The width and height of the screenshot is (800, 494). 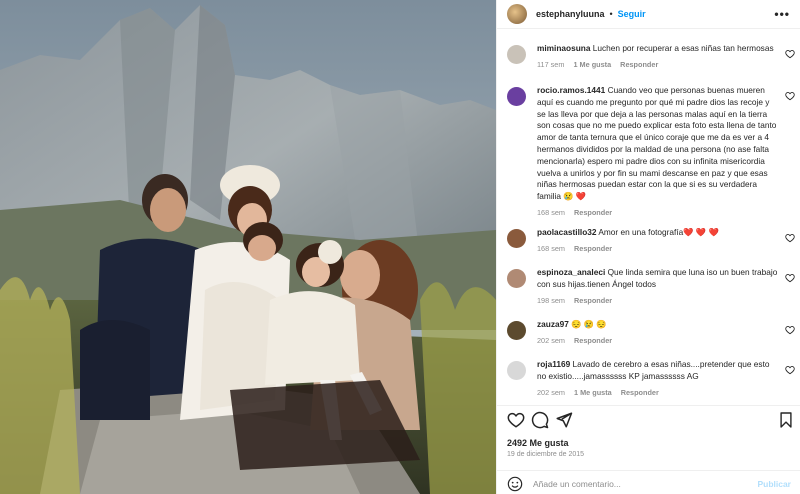 What do you see at coordinates (515, 484) in the screenshot?
I see `emoji-icon` at bounding box center [515, 484].